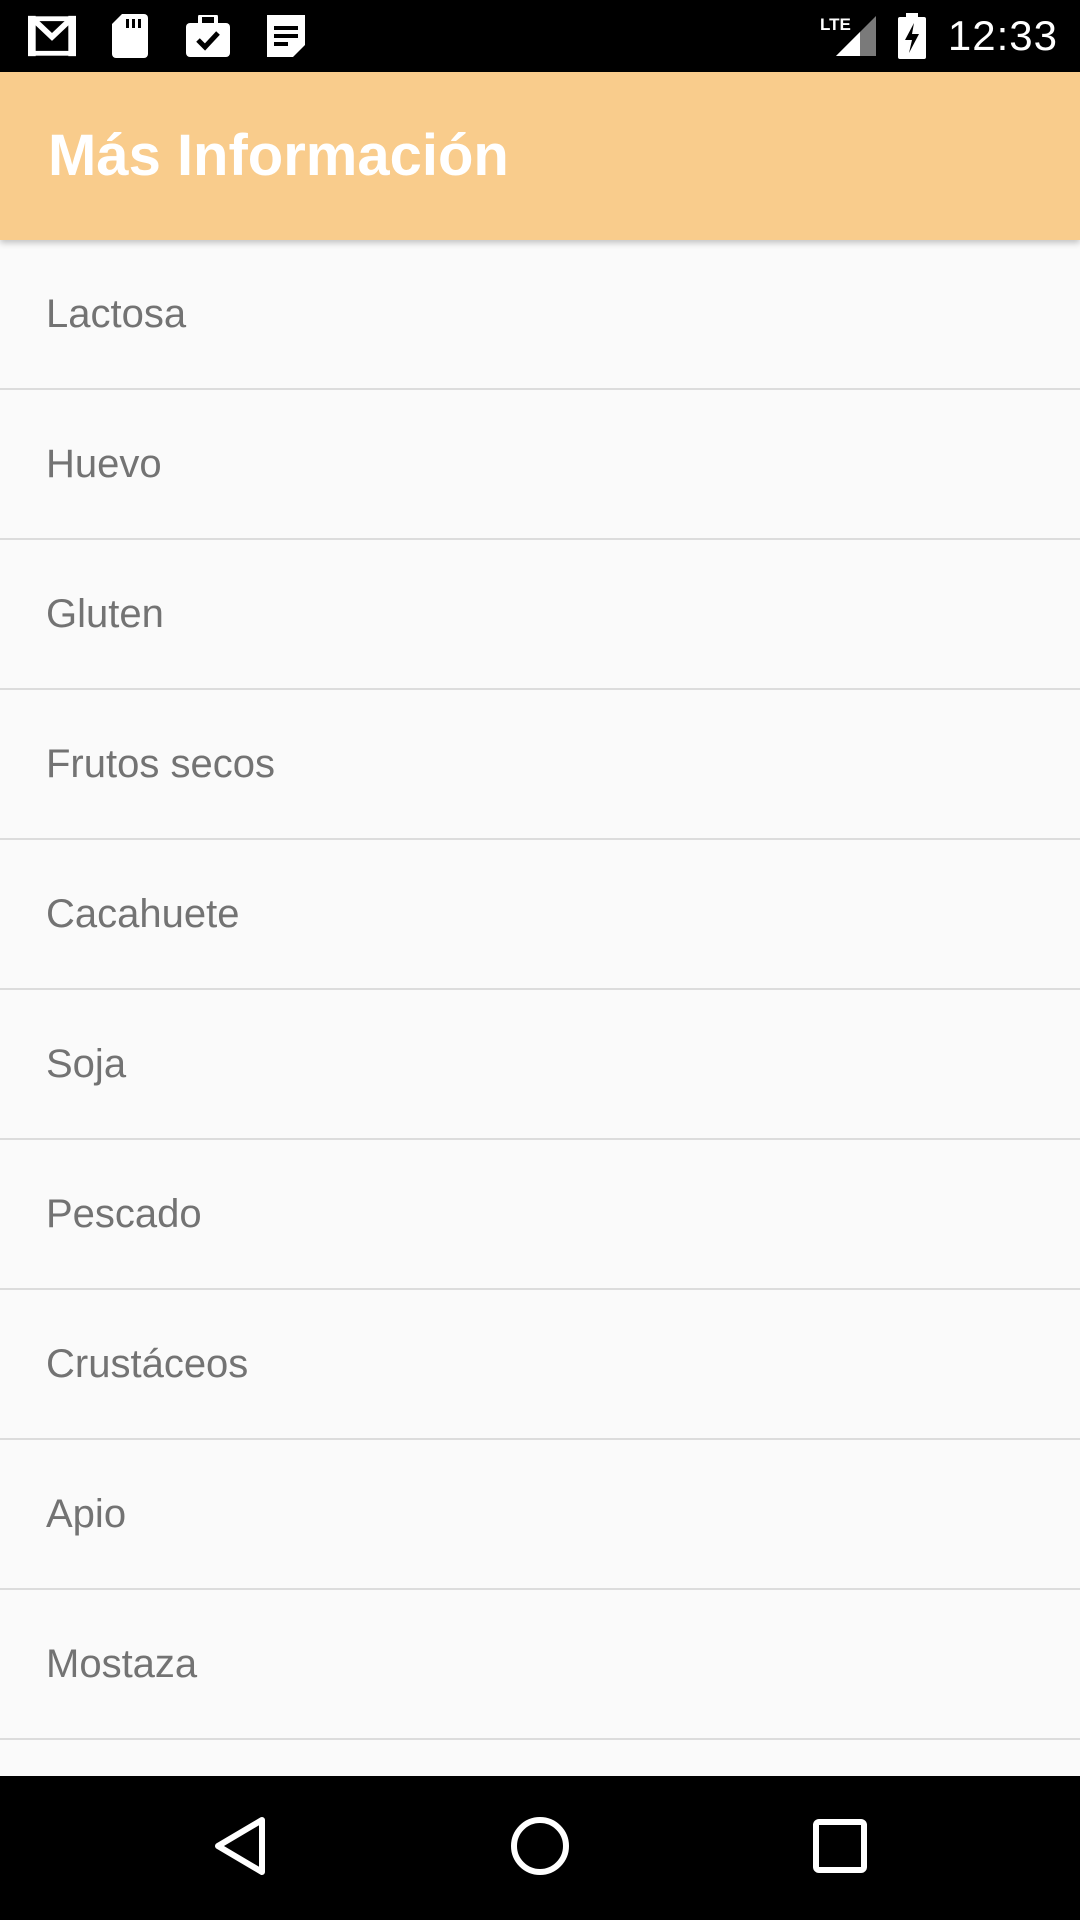 The image size is (1080, 1920). Describe the element at coordinates (143, 914) in the screenshot. I see `list-item-label: Cacahuete` at that location.